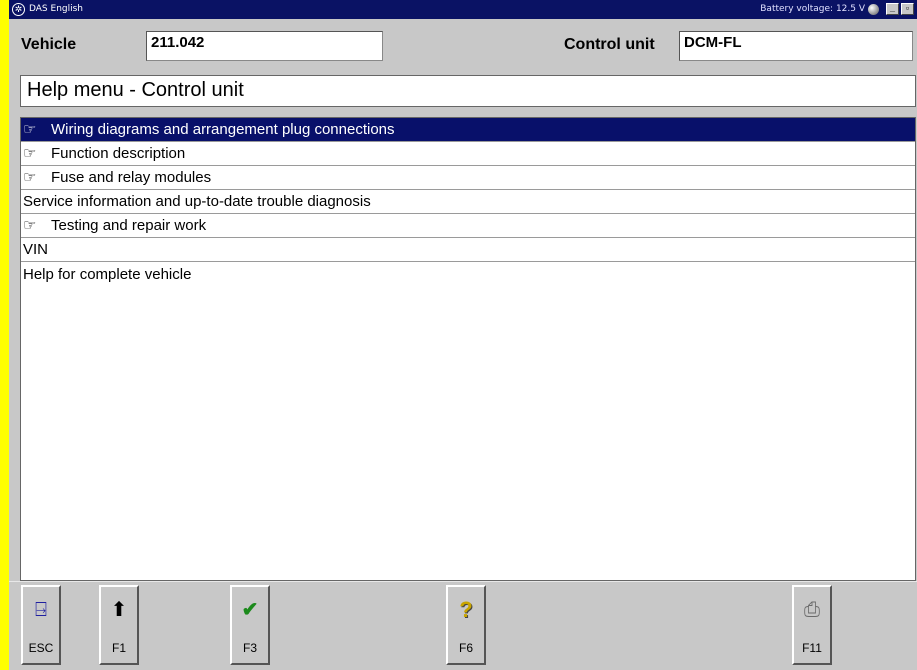 This screenshot has width=917, height=670. I want to click on esc-button: ⍈ ESC, so click(41, 625).